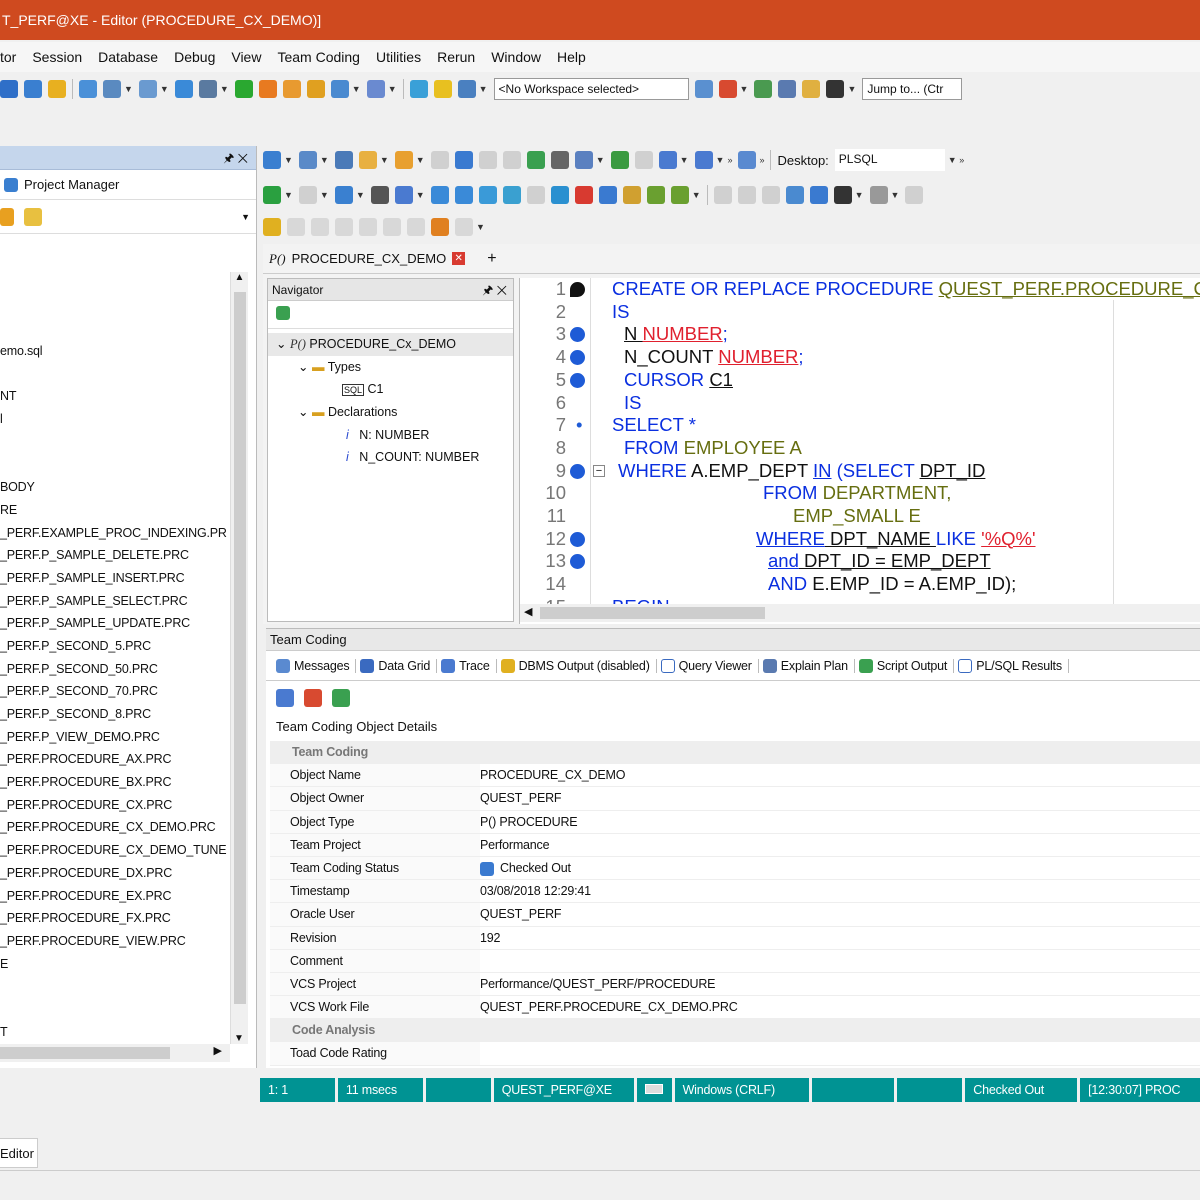  What do you see at coordinates (440, 227) in the screenshot?
I see `tc-status-icon` at bounding box center [440, 227].